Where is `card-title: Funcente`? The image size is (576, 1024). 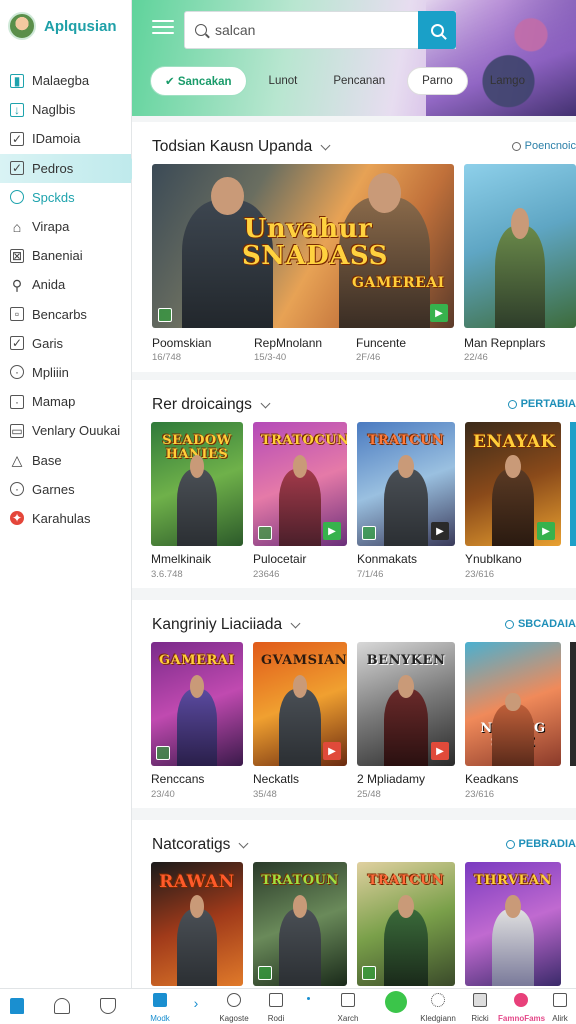
card-title: Funcente is located at coordinates (381, 343).